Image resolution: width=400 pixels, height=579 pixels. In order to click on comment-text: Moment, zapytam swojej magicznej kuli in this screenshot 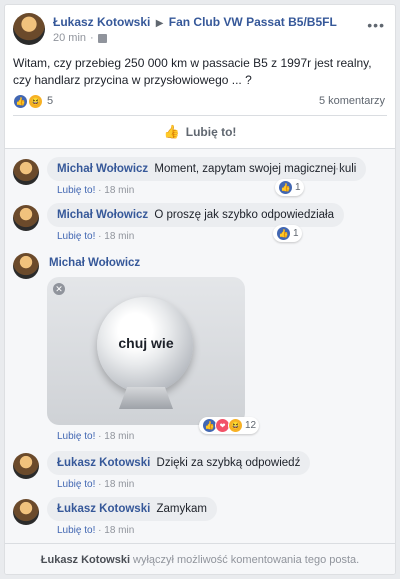, I will do `click(255, 169)`.